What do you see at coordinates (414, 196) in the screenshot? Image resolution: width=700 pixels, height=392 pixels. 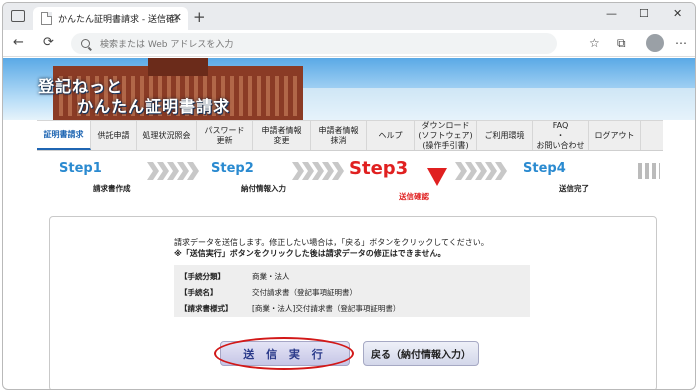 I see `step3-sub: 送信確認` at bounding box center [414, 196].